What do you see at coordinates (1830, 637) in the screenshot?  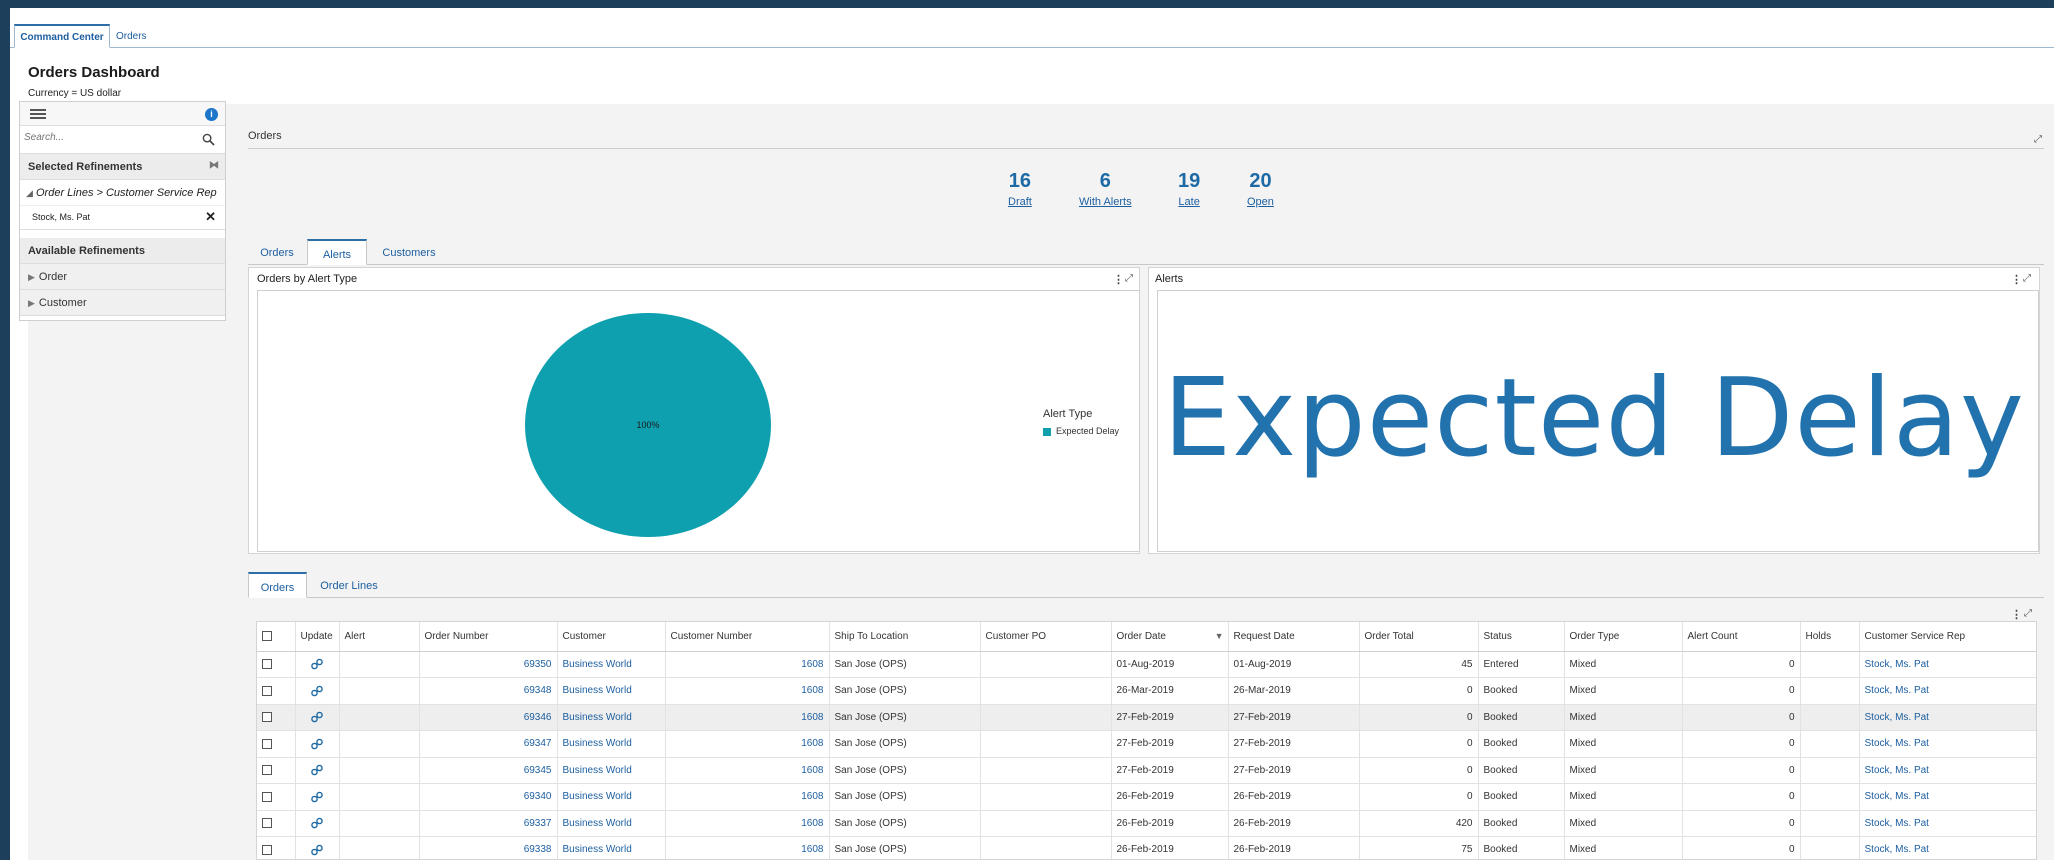 I see `column-header-holds: Holds` at bounding box center [1830, 637].